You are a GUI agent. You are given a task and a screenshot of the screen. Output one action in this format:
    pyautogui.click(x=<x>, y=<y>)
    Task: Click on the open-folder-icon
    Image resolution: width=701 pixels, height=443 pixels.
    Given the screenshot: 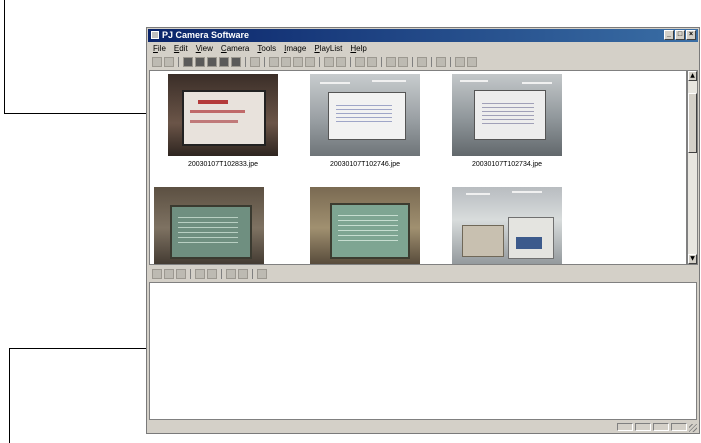 What is the action you would take?
    pyautogui.click(x=169, y=273)
    